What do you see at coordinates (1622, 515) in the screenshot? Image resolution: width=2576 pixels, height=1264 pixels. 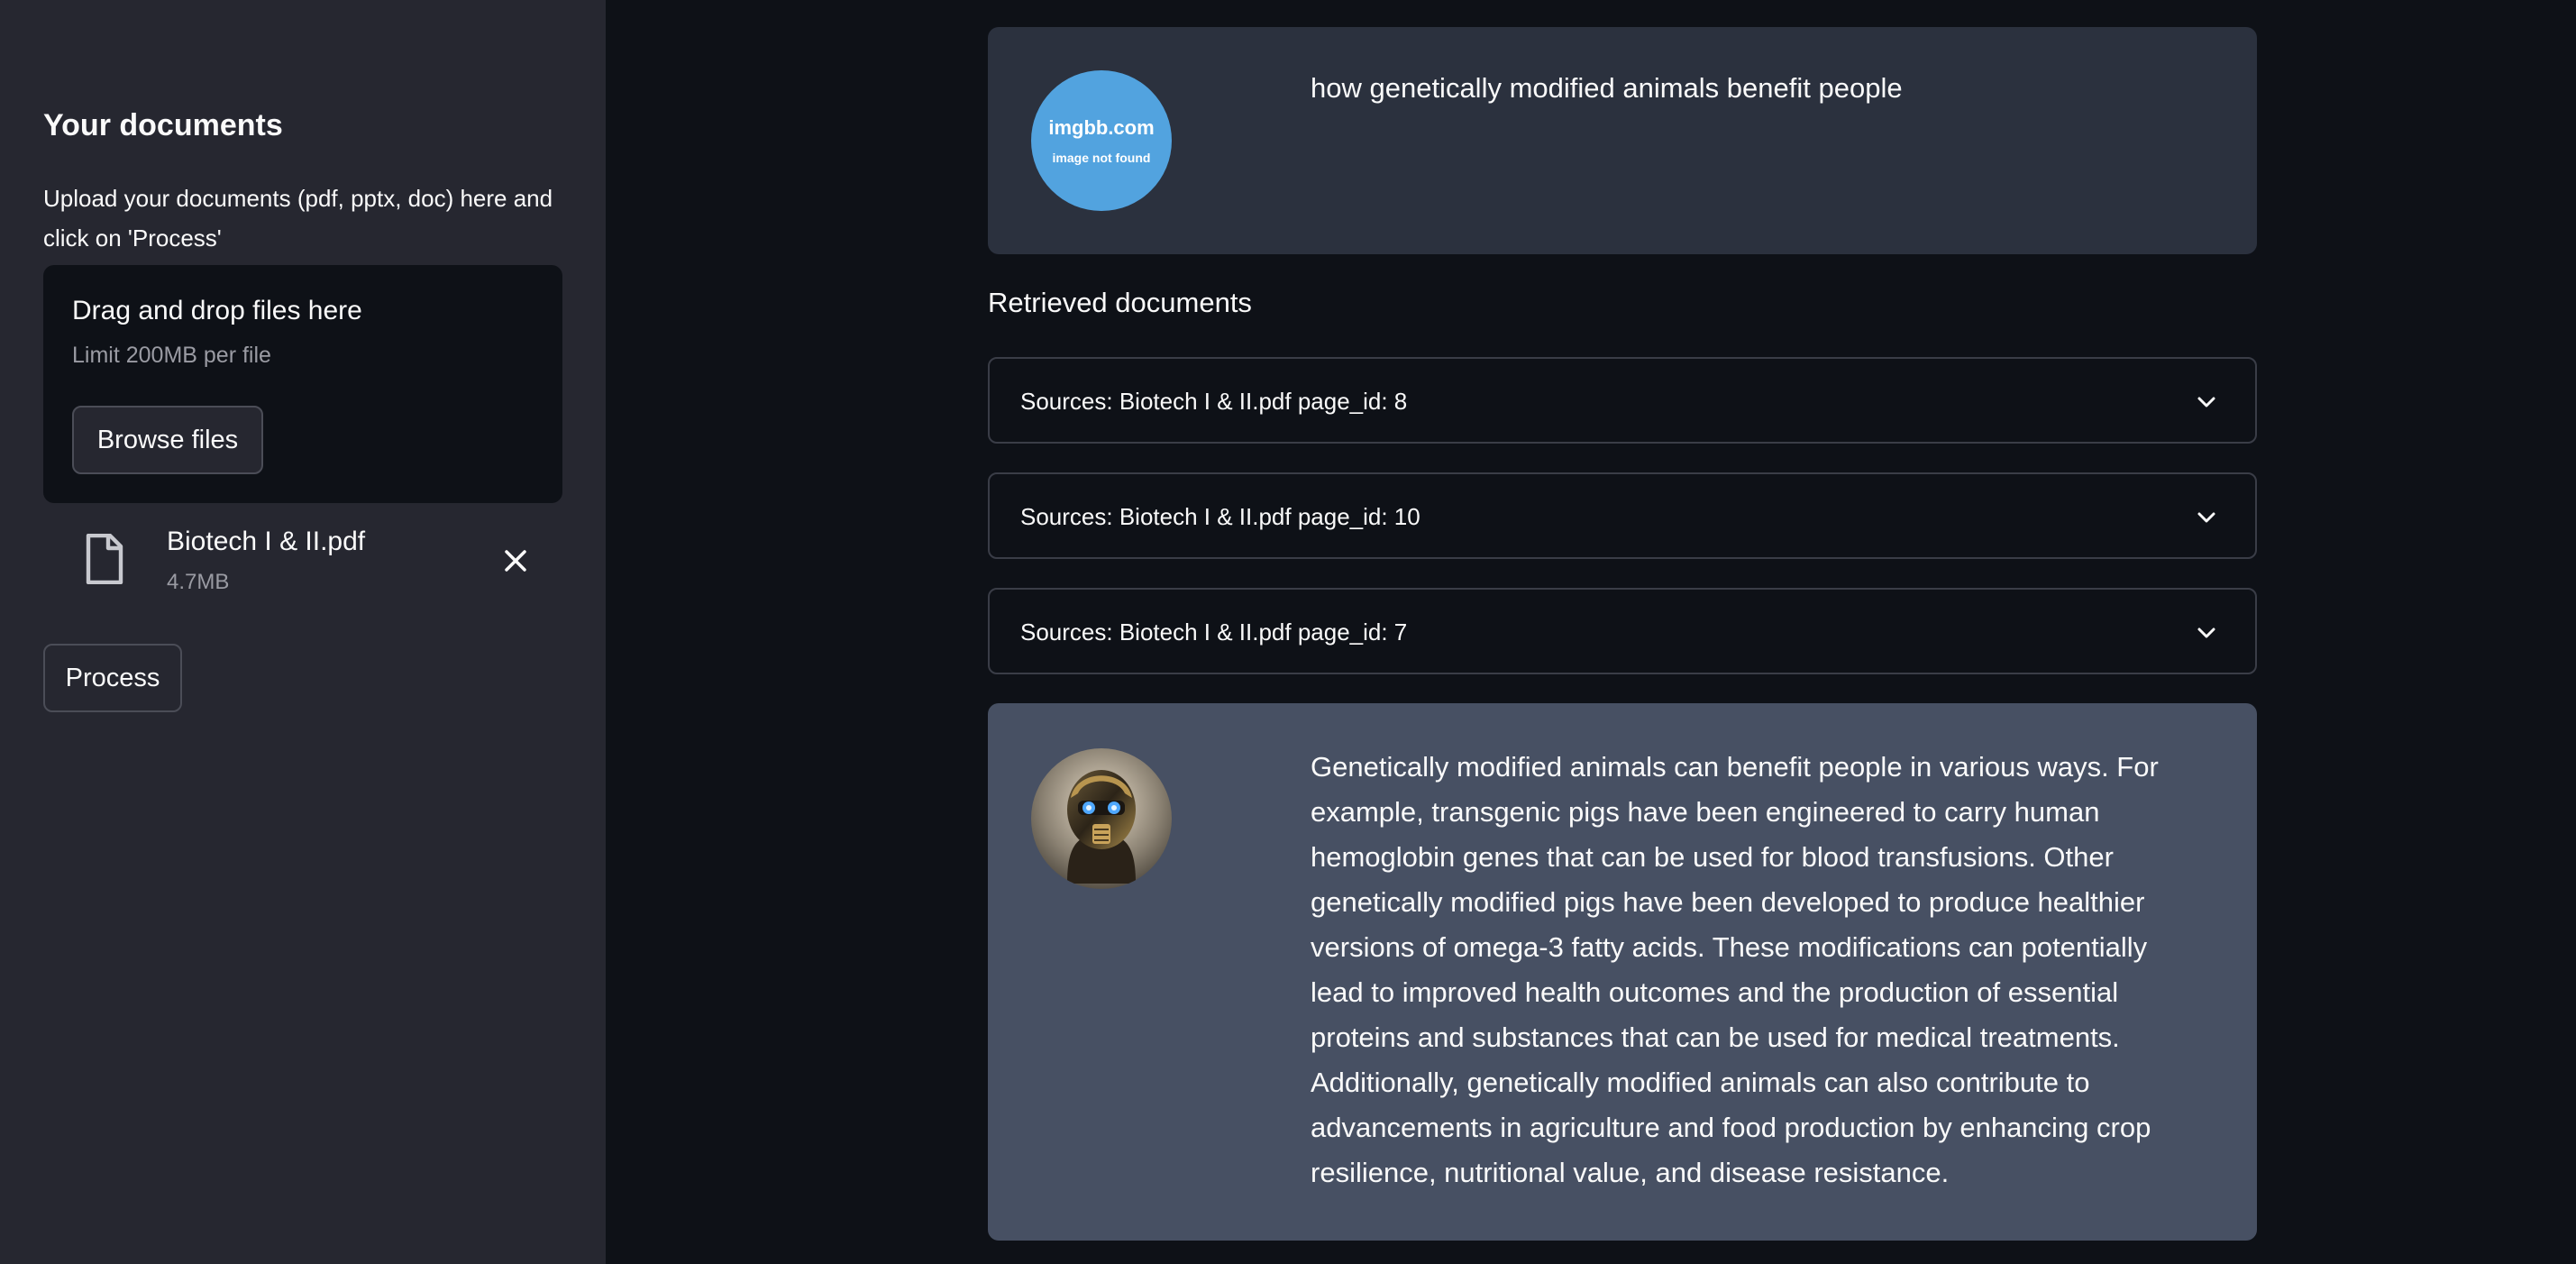 I see `source-expander: Sources: Biotech I & II.pdf page_id: 10` at bounding box center [1622, 515].